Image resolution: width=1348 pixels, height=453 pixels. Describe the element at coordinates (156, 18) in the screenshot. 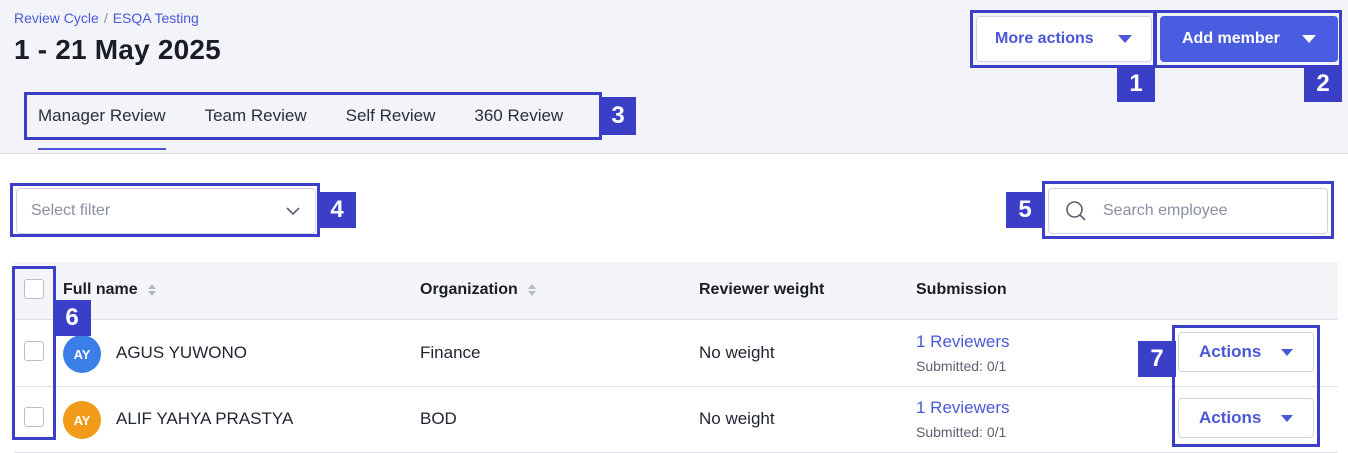

I see `breadcrumb-current-link: ESQA Testing` at that location.